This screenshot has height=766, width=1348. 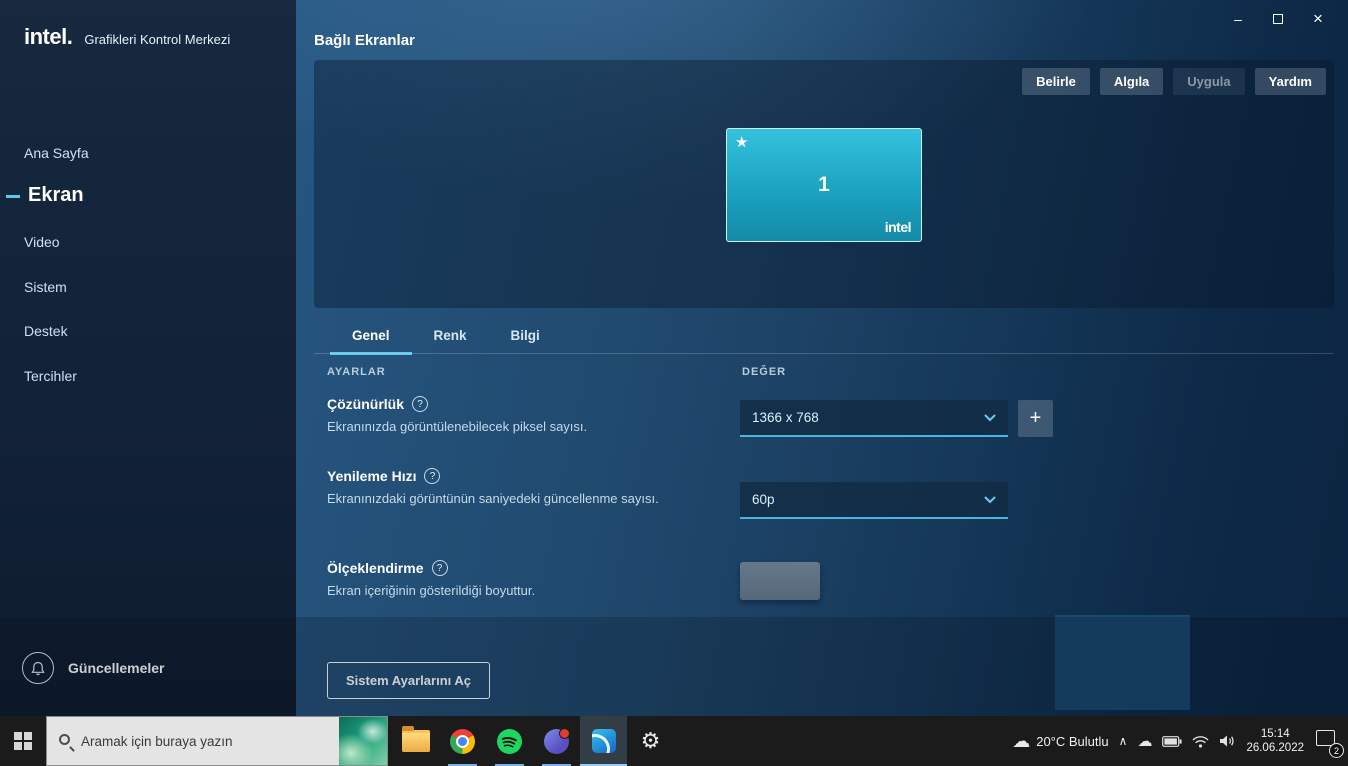 I want to click on add-custom-resolution-button: +, so click(x=1035, y=418).